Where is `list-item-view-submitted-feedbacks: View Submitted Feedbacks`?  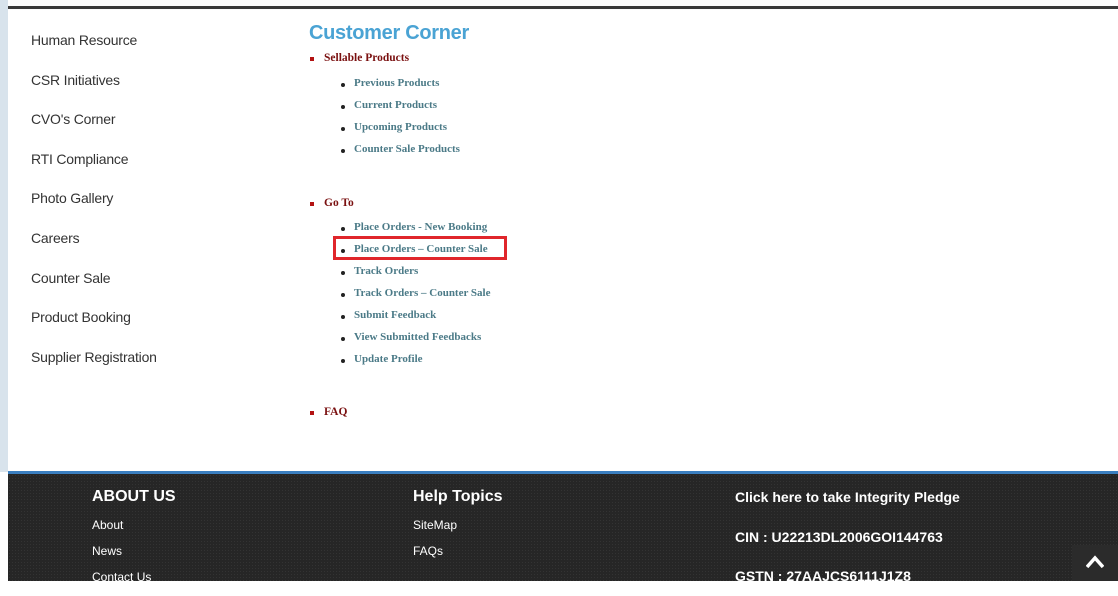
list-item-view-submitted-feedbacks: View Submitted Feedbacks is located at coordinates (415, 337).